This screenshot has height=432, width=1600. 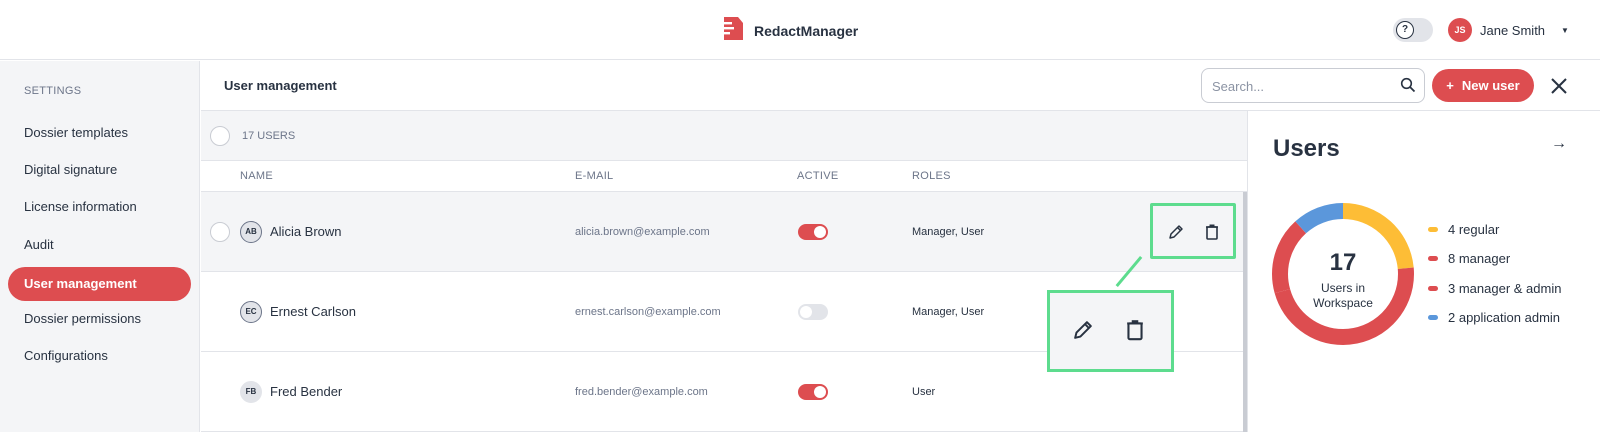 I want to click on sidebar-item-audit: Audit, so click(x=99, y=245).